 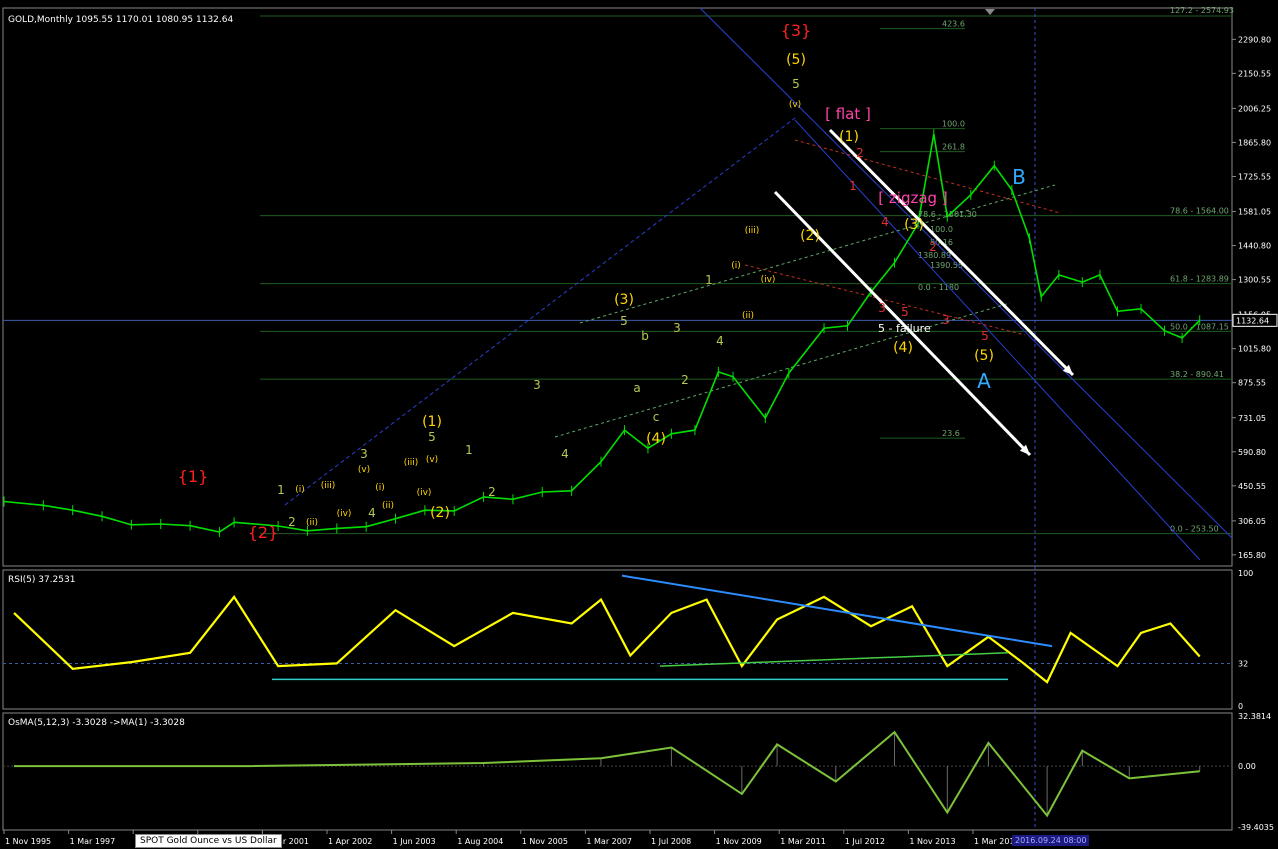 What do you see at coordinates (885, 222) in the screenshot?
I see `wave-label-sub: 4` at bounding box center [885, 222].